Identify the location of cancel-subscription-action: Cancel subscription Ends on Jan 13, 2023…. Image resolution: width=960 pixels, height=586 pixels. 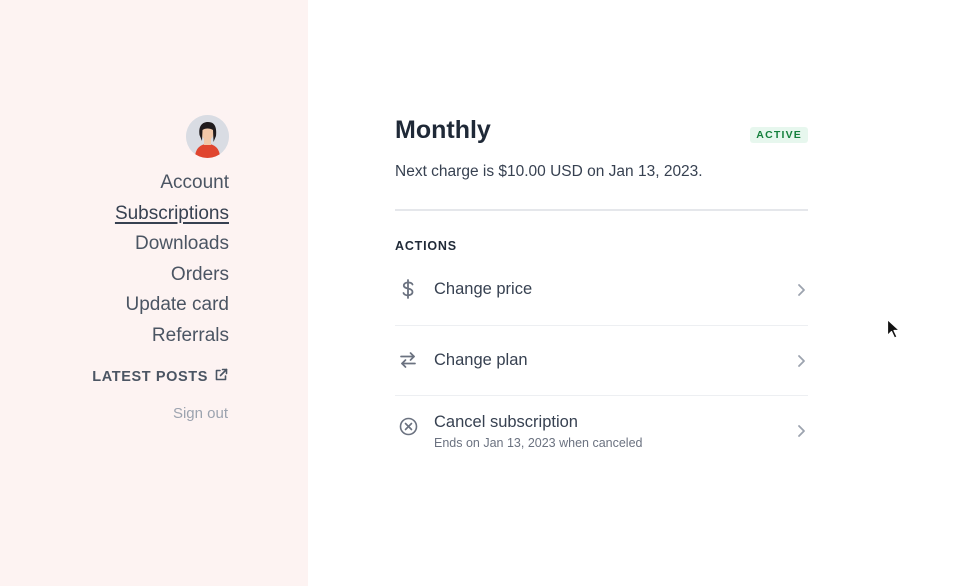
(601, 431).